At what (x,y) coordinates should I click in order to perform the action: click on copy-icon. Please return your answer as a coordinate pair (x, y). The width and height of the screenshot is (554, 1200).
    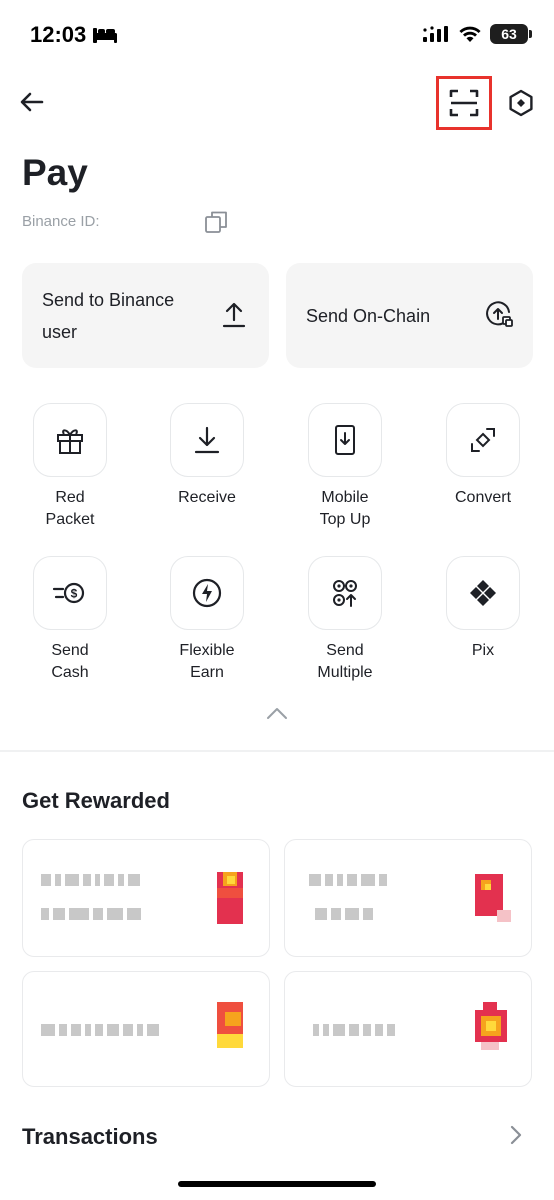
    Looking at the image, I should click on (216, 222).